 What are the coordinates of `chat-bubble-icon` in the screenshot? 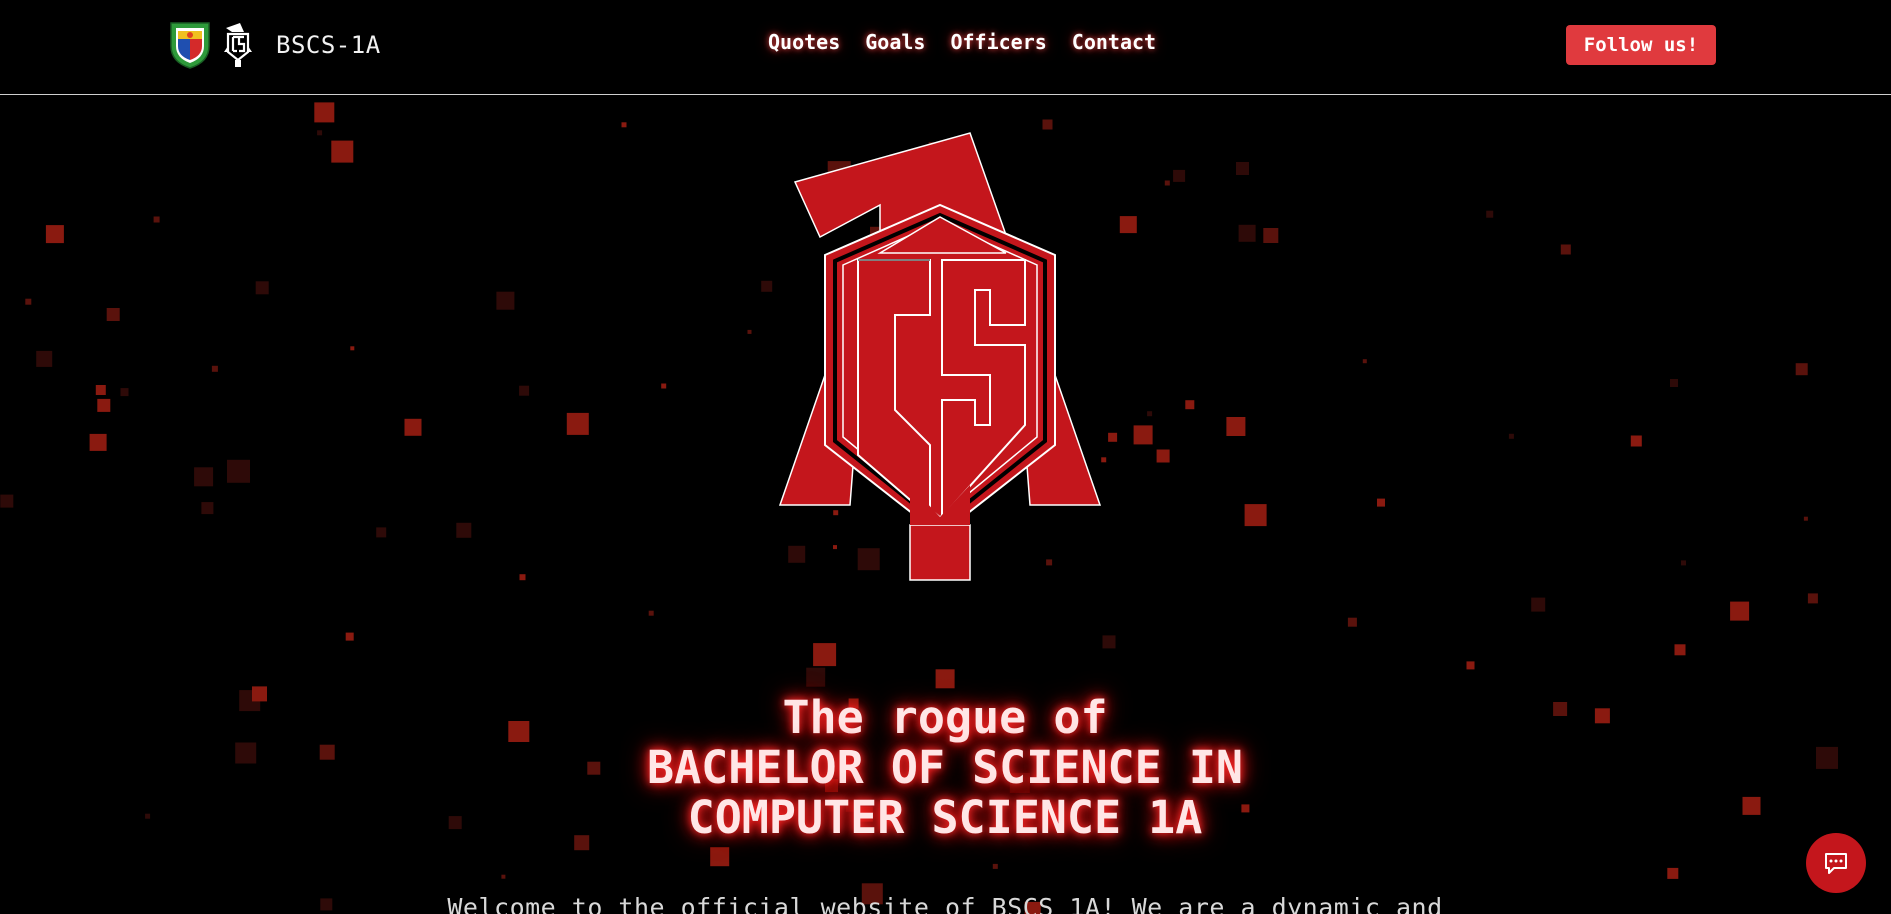 It's located at (1836, 863).